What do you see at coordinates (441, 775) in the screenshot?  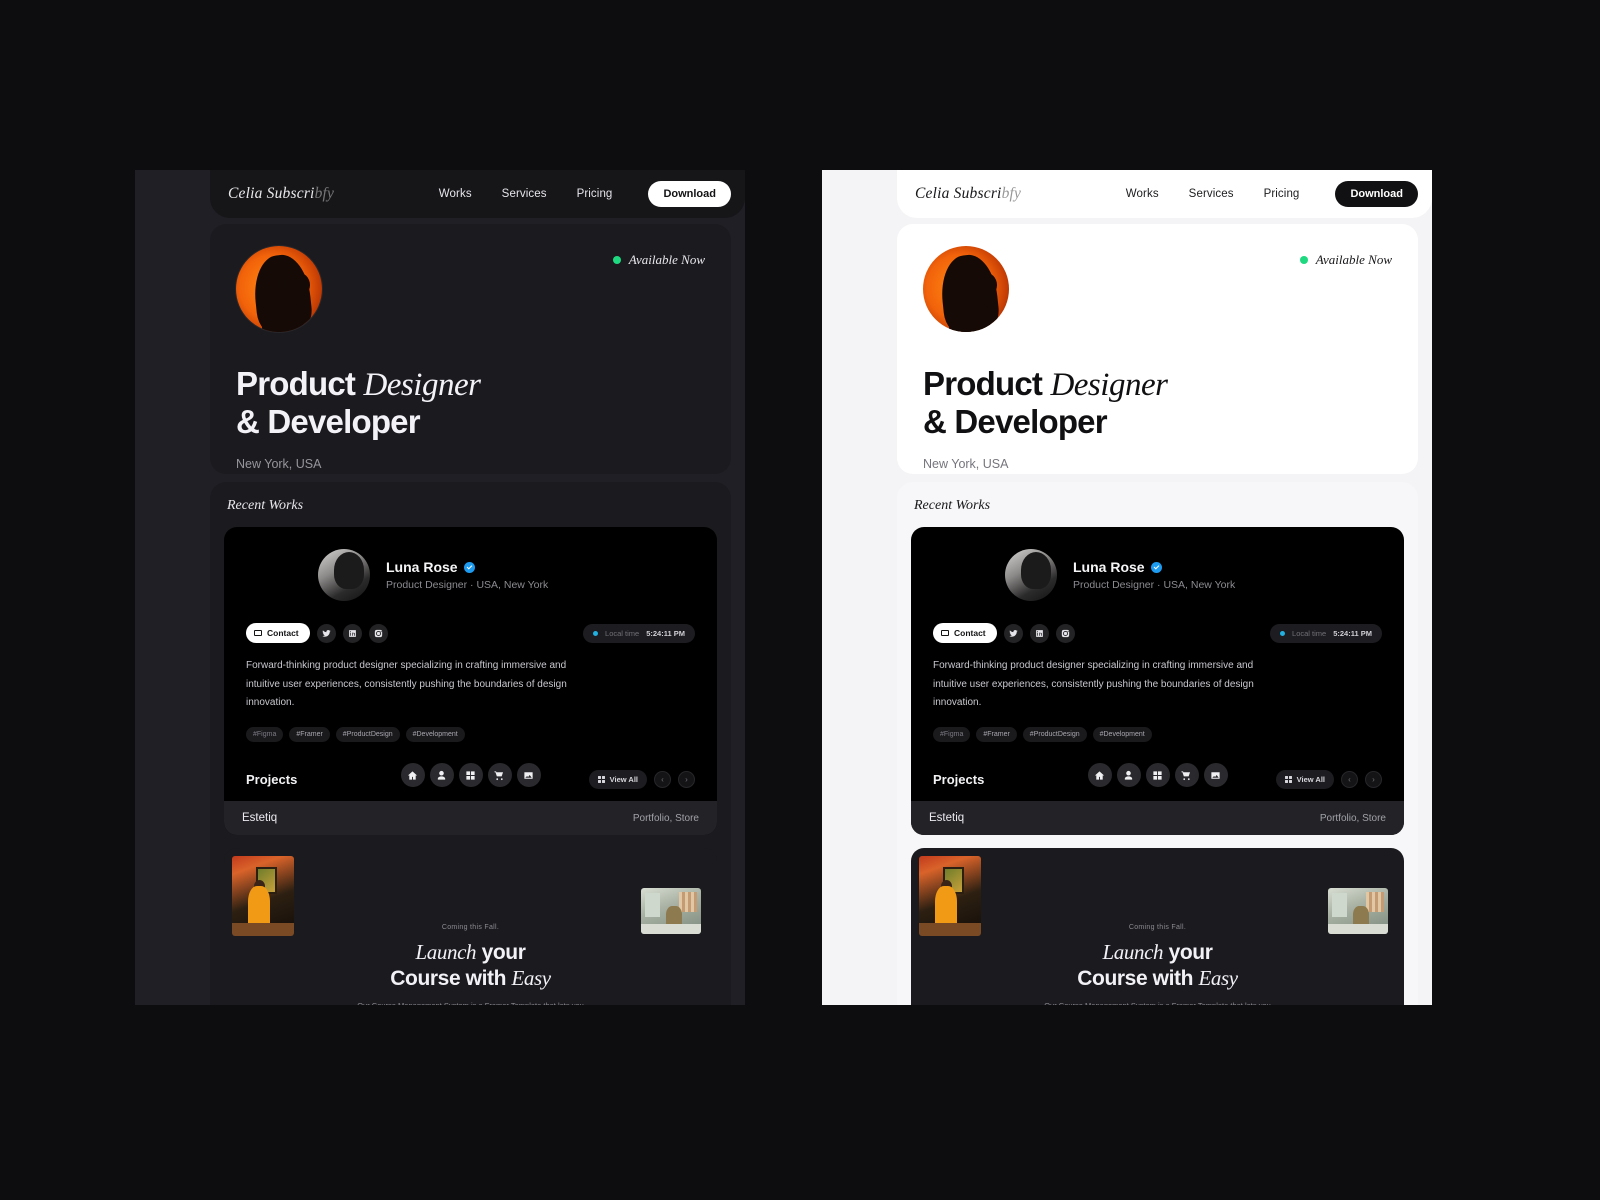 I see `user-icon` at bounding box center [441, 775].